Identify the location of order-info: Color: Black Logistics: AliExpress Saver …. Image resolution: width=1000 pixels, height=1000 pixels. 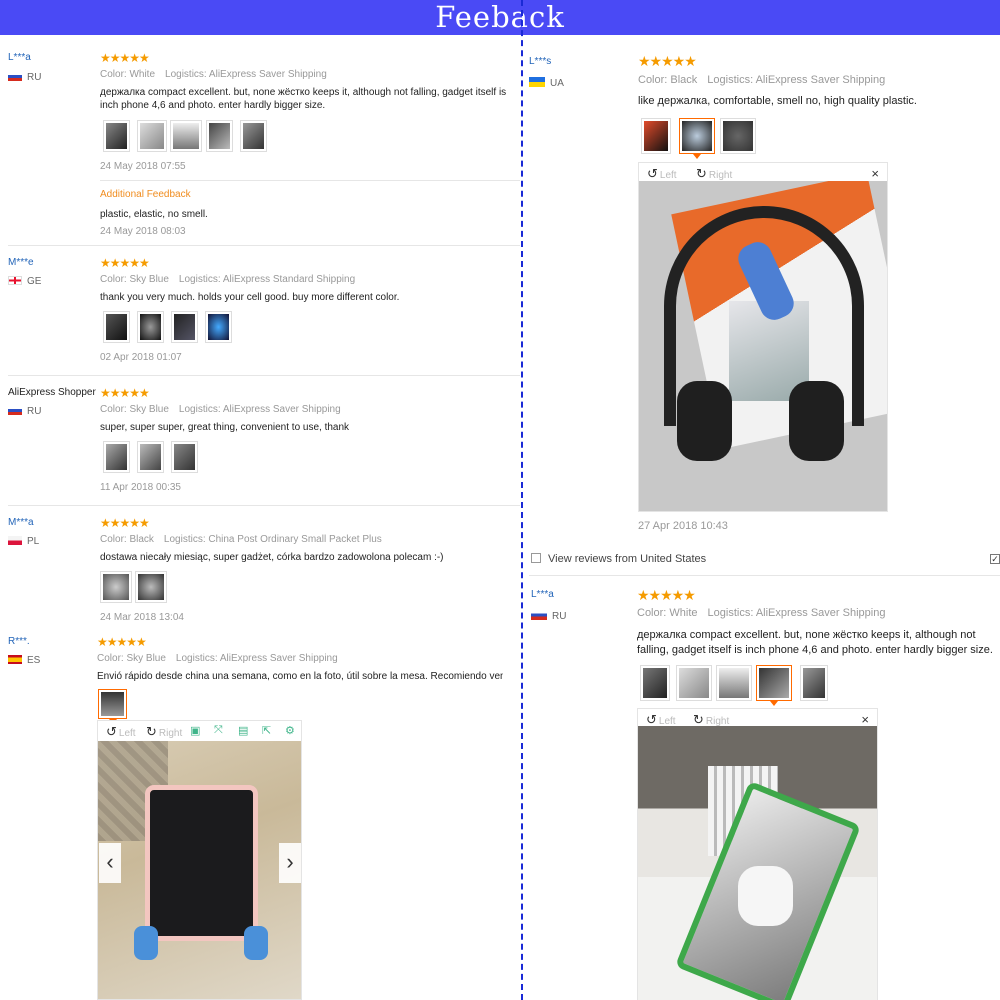
(762, 80).